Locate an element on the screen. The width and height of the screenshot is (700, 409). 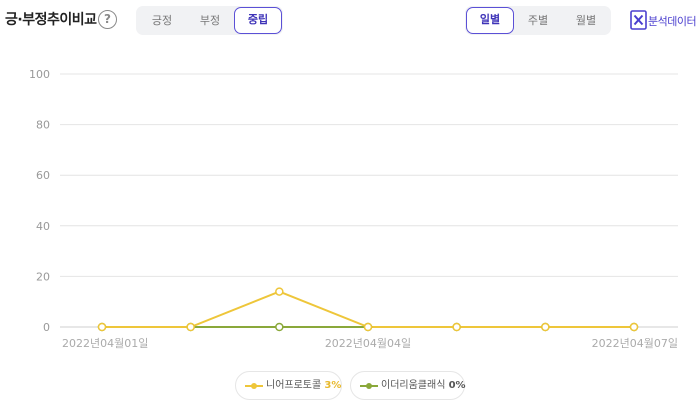
tab-positive: 긍정 is located at coordinates (162, 20).